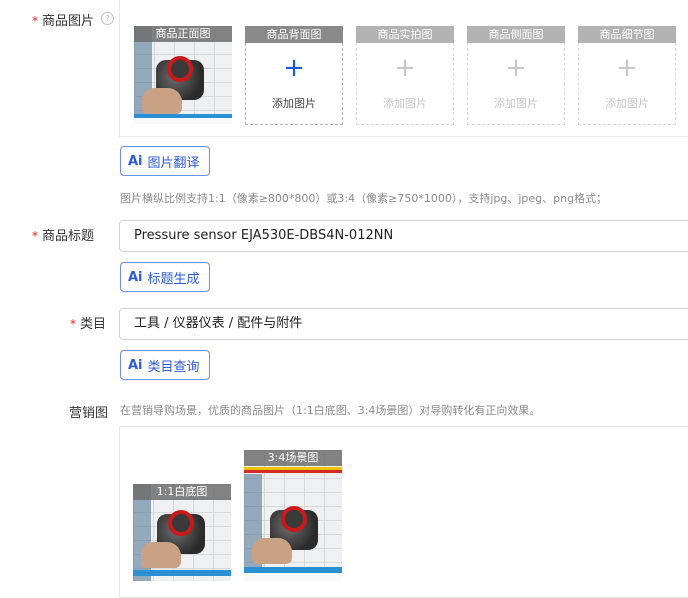 Image resolution: width=688 pixels, height=598 pixels. I want to click on button-label: 标题生成, so click(173, 279).